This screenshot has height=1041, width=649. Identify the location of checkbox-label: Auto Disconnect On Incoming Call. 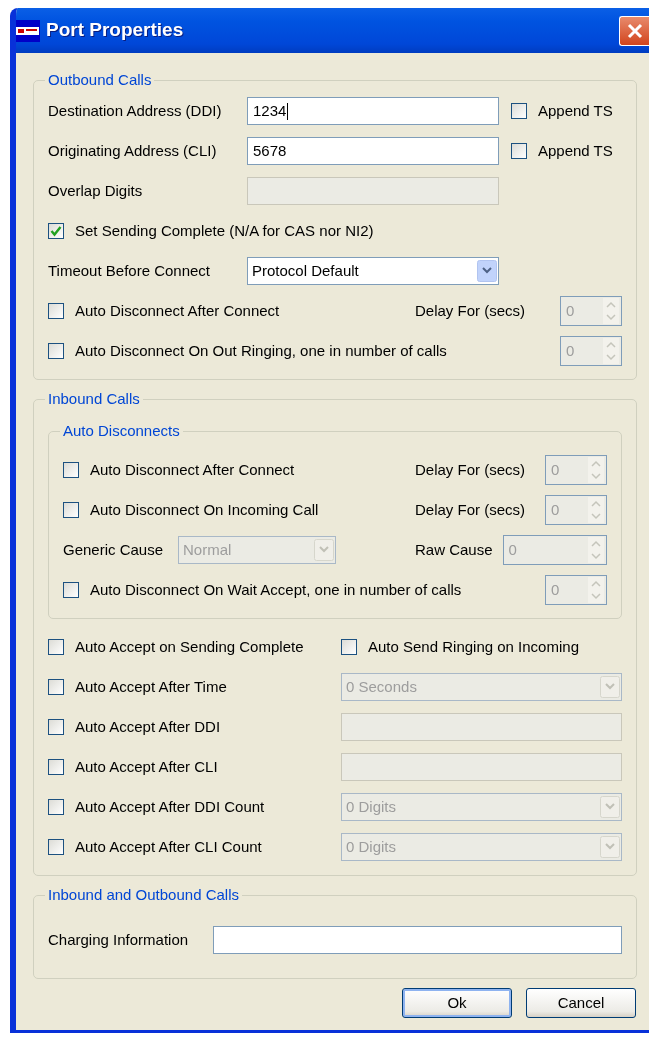
(204, 509).